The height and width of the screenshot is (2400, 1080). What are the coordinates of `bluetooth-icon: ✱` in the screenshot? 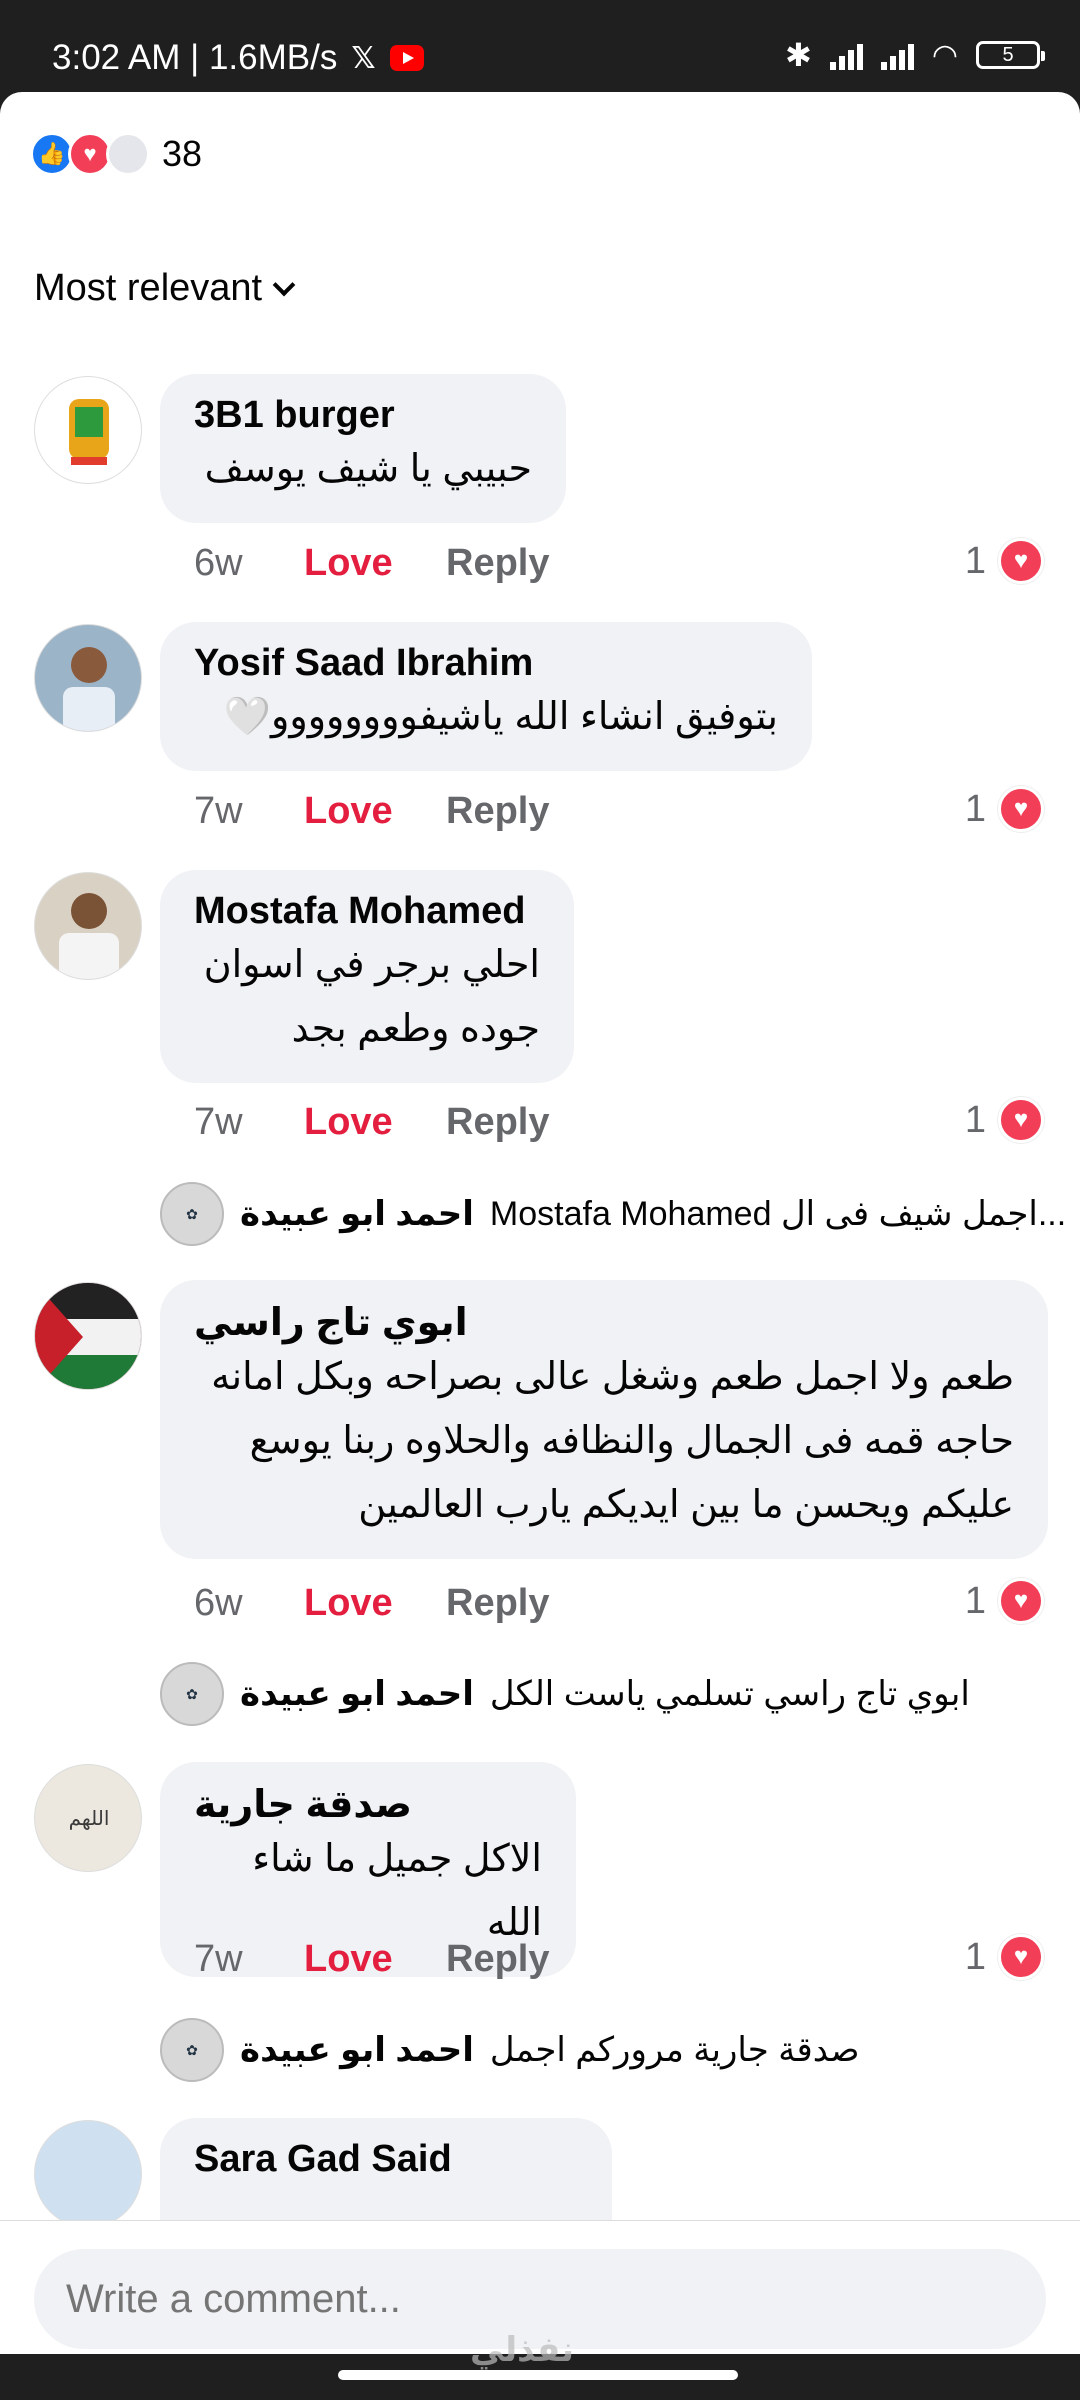 It's located at (798, 55).